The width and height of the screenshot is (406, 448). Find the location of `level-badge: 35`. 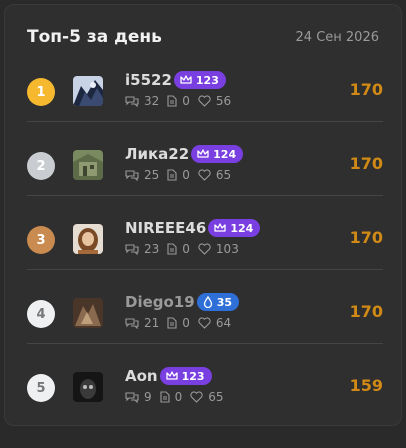

level-badge: 35 is located at coordinates (217, 302).